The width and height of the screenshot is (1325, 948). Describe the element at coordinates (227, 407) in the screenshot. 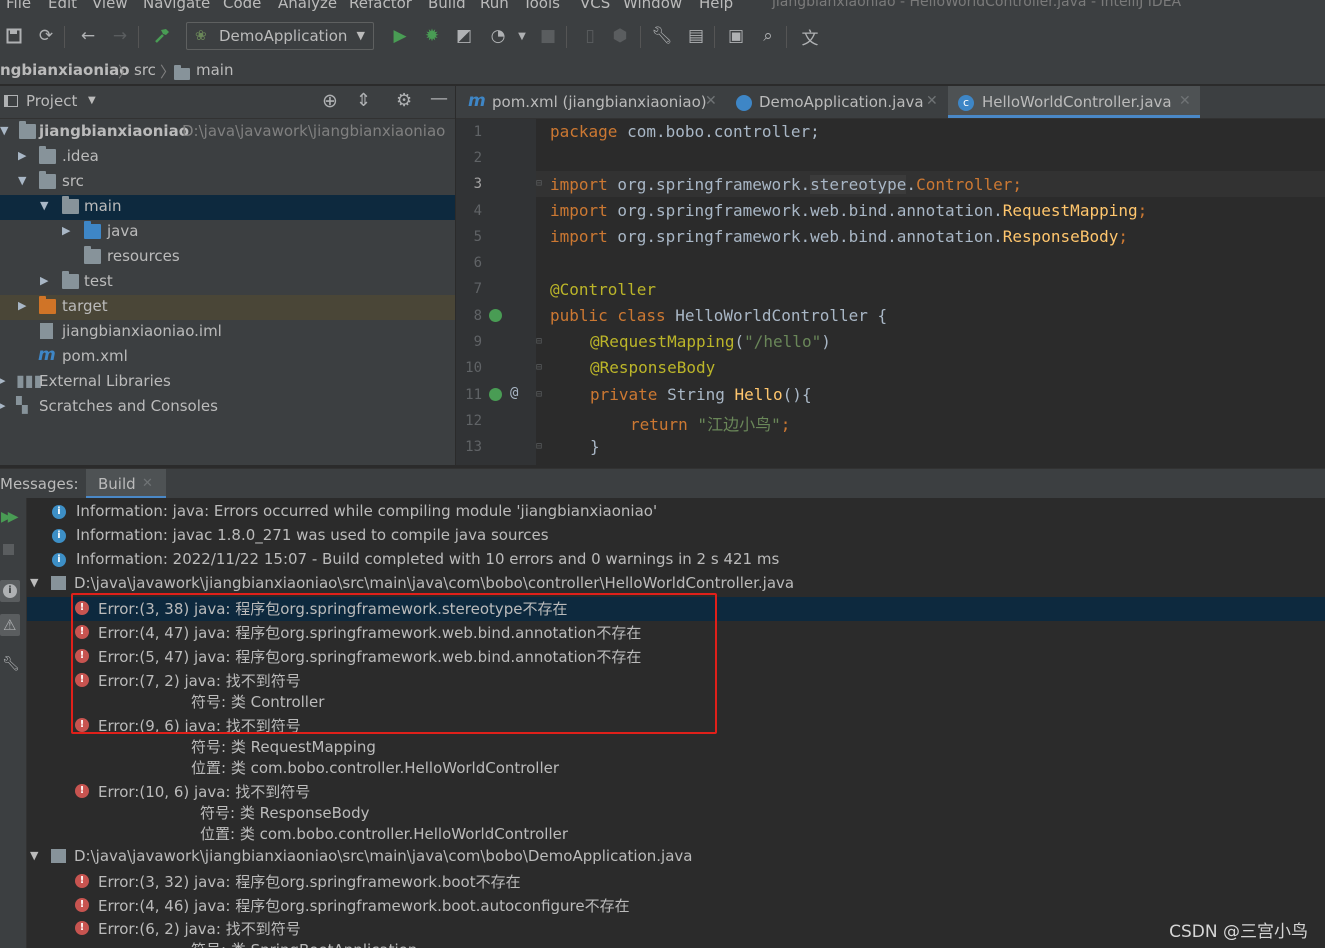

I see `tree-item-scratches: ▸ ▚ Scratches and Consoles` at that location.